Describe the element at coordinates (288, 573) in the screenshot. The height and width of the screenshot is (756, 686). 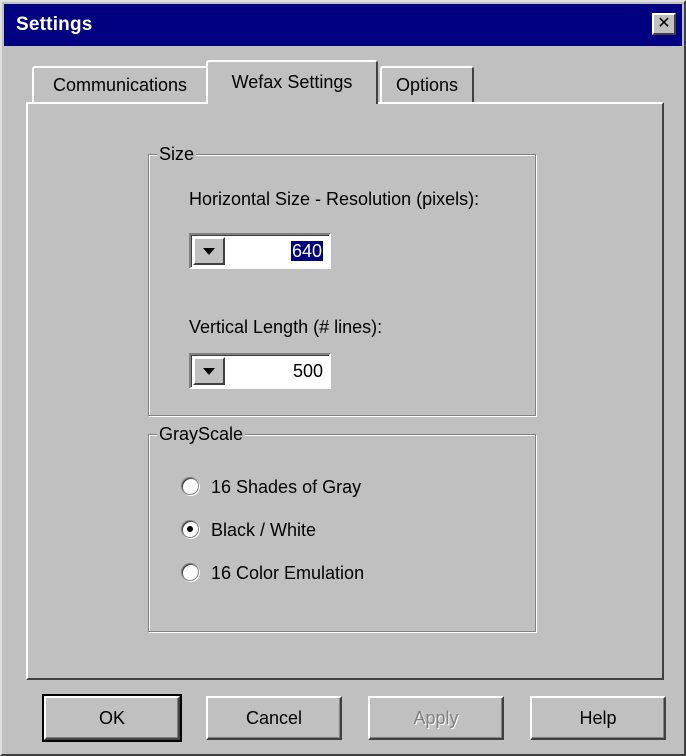
I see `radio-label: 16 Color Emulation` at that location.